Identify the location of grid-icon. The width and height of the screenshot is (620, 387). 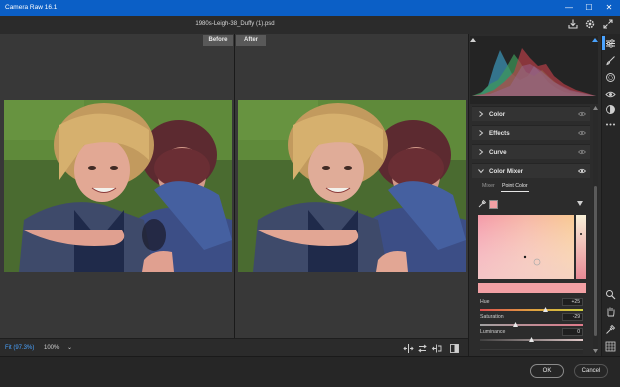
(610, 346).